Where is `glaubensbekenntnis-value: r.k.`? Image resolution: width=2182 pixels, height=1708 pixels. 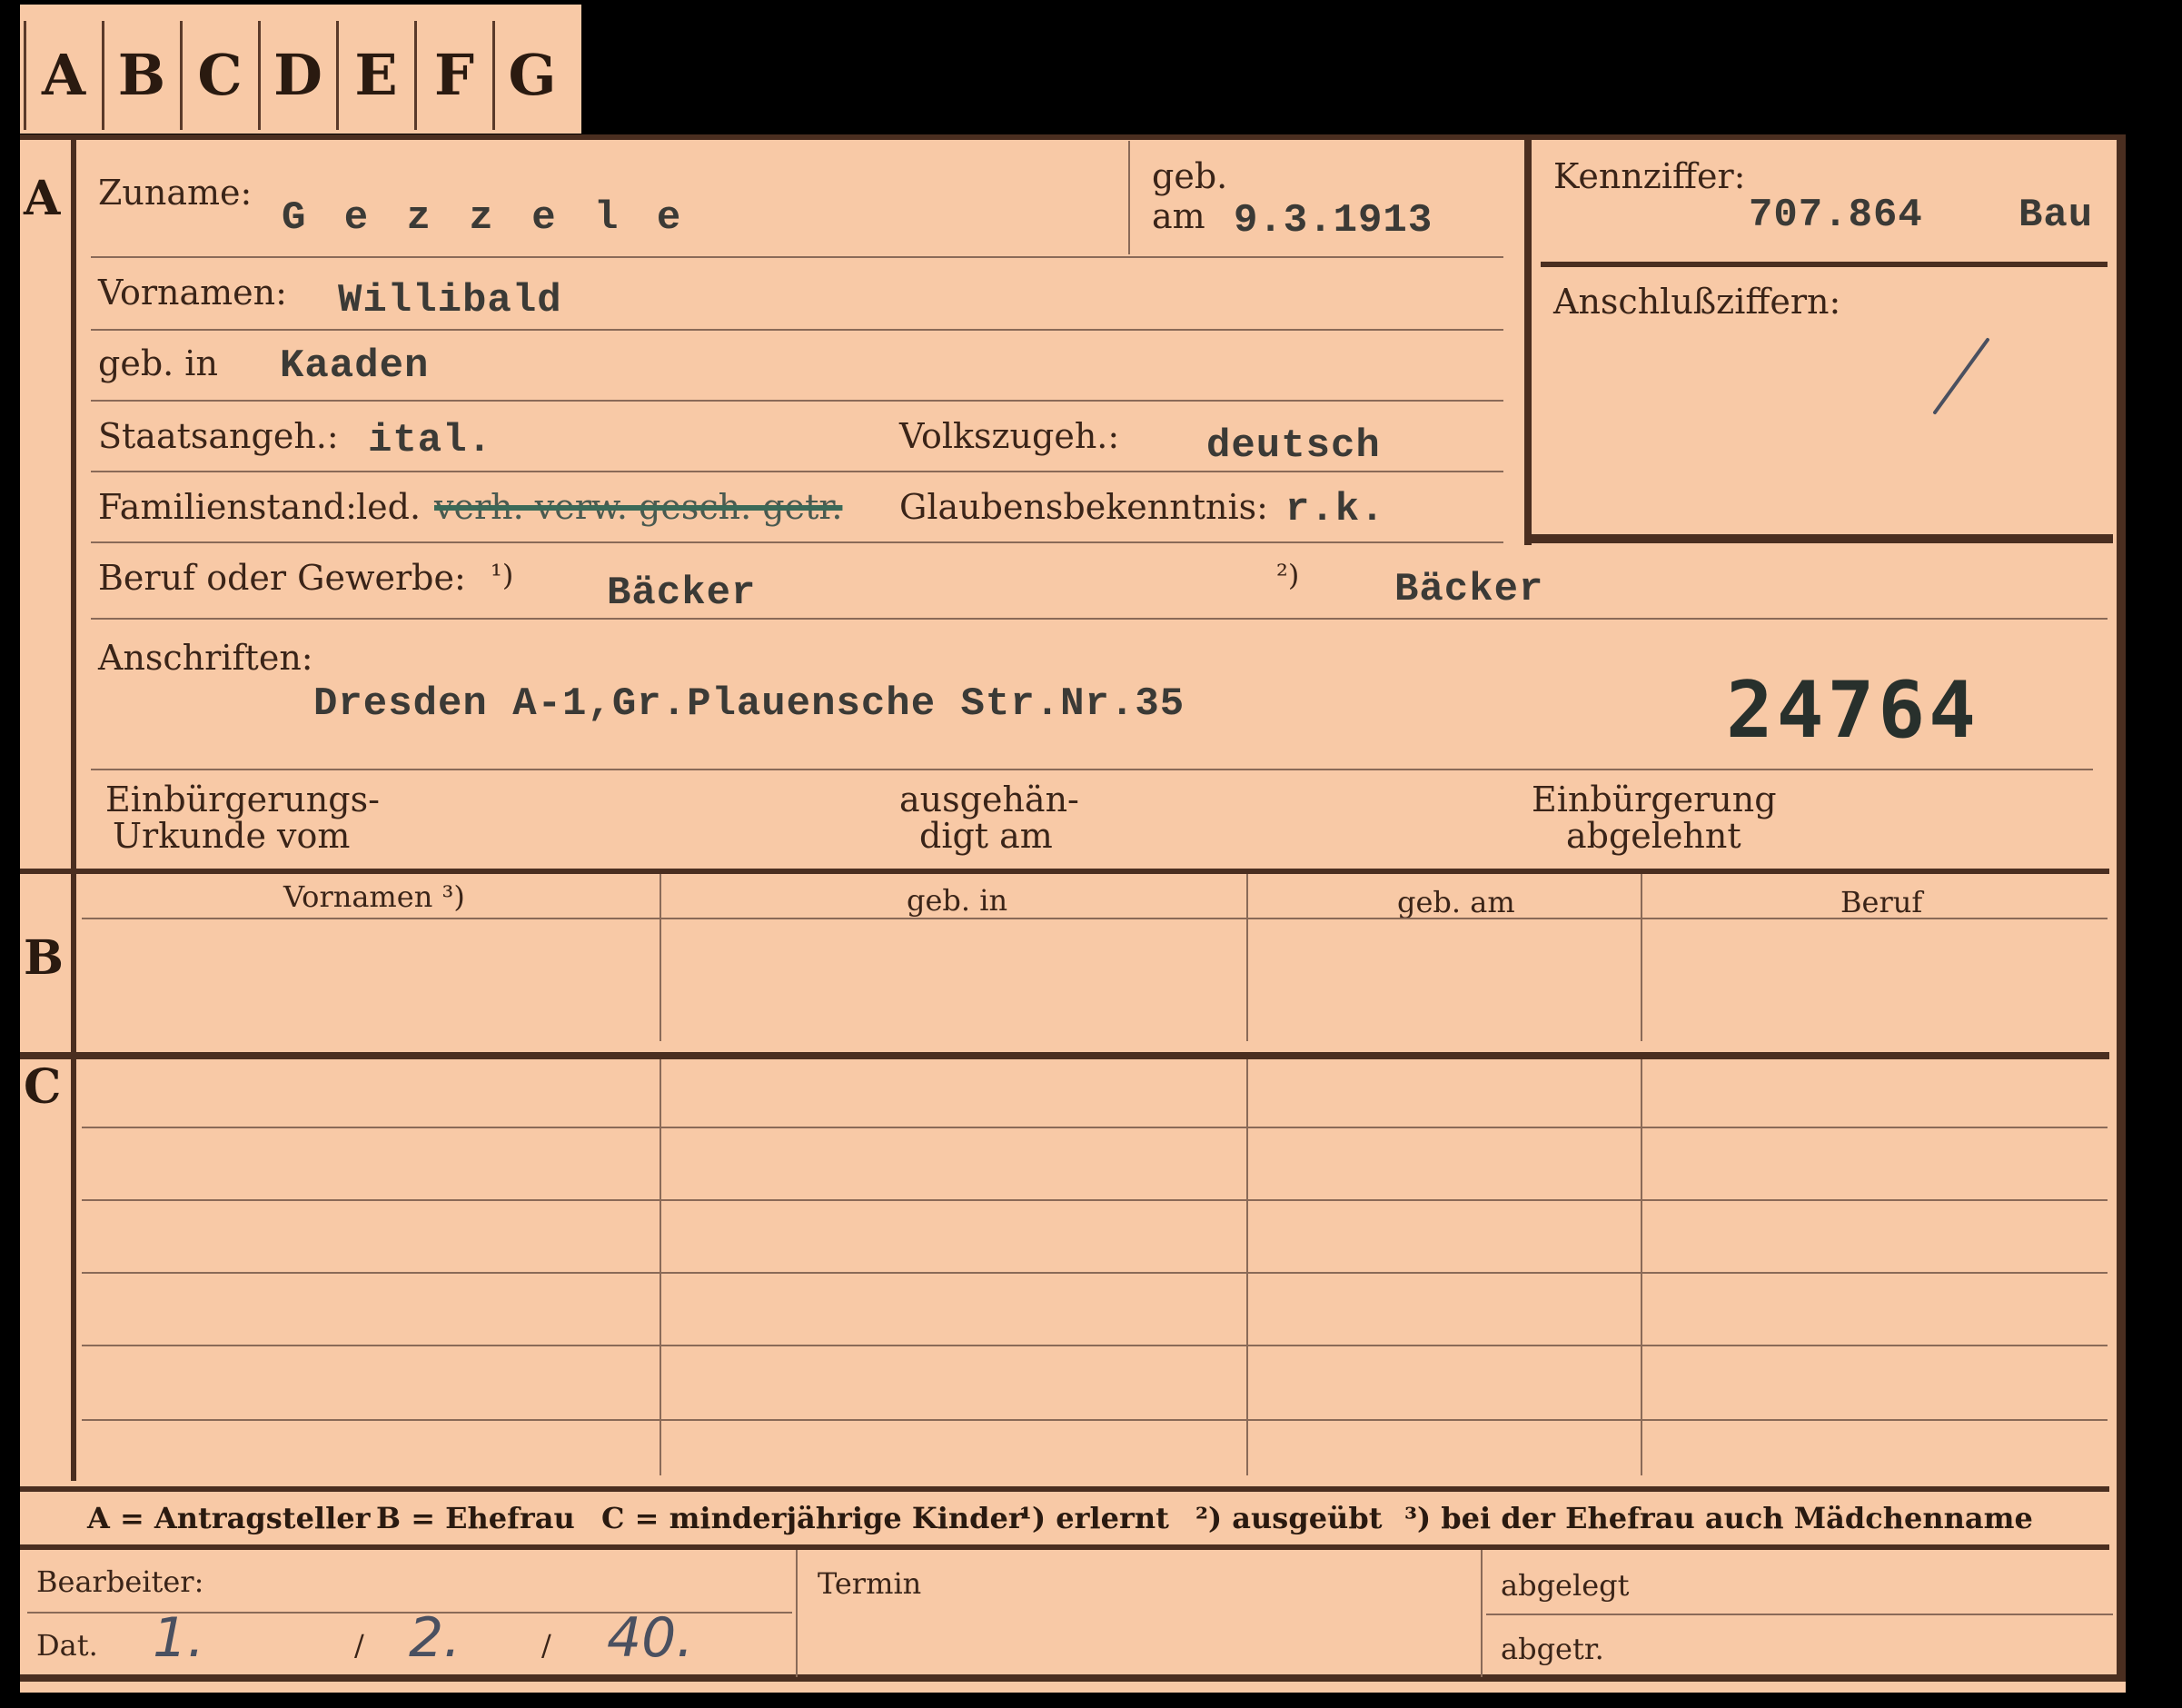
glaubensbekenntnis-value: r.k. is located at coordinates (1335, 509).